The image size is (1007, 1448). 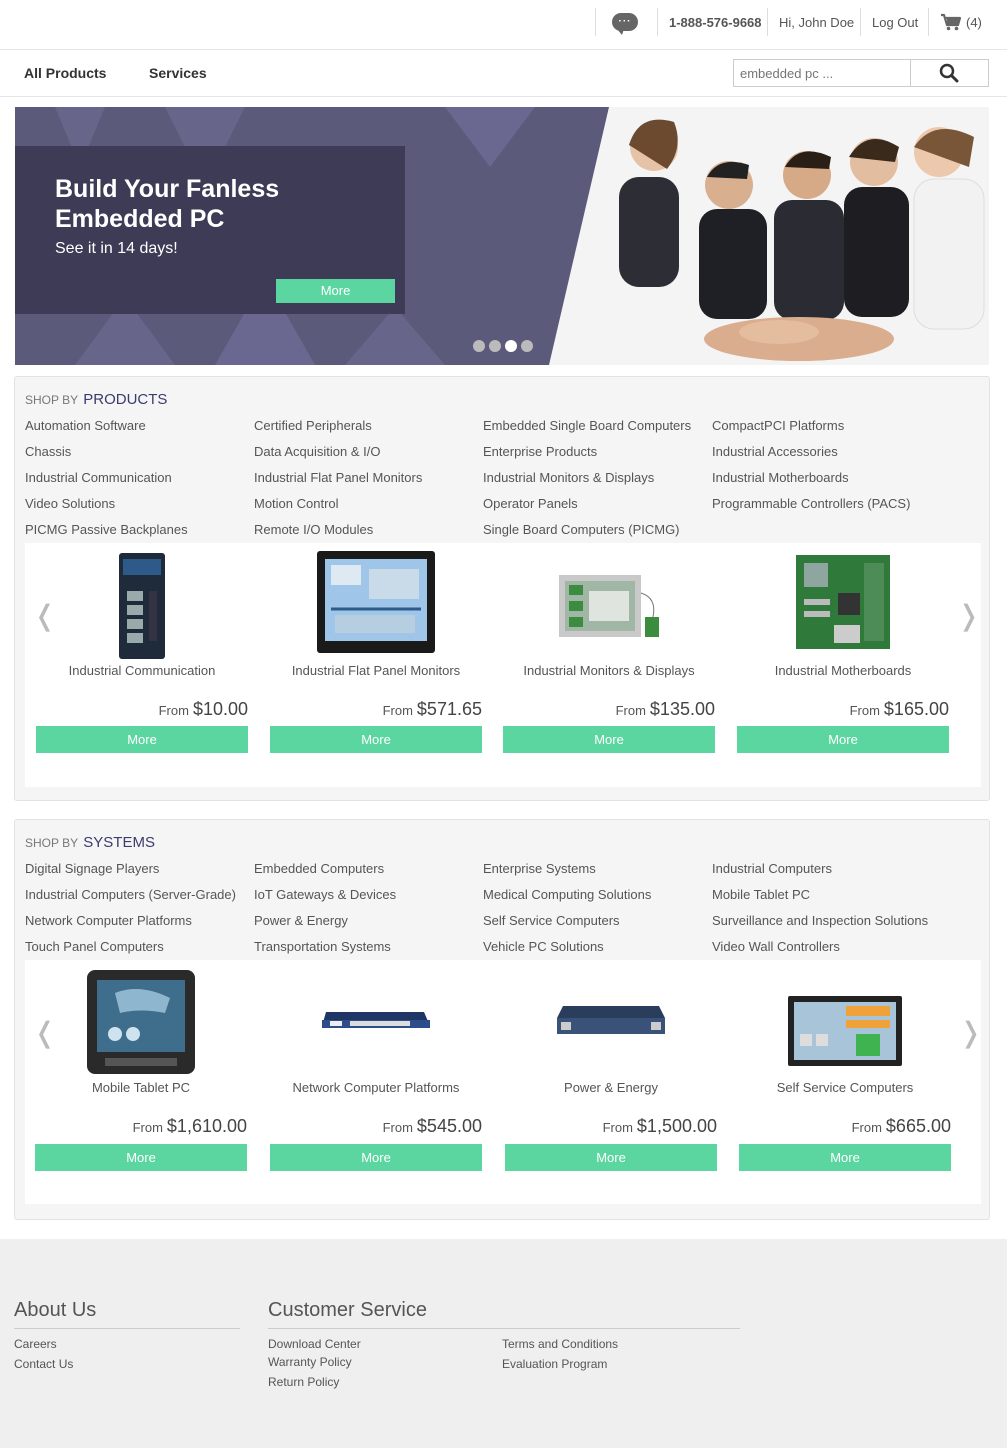 I want to click on category-link: Remote I/O Modules, so click(x=368, y=530).